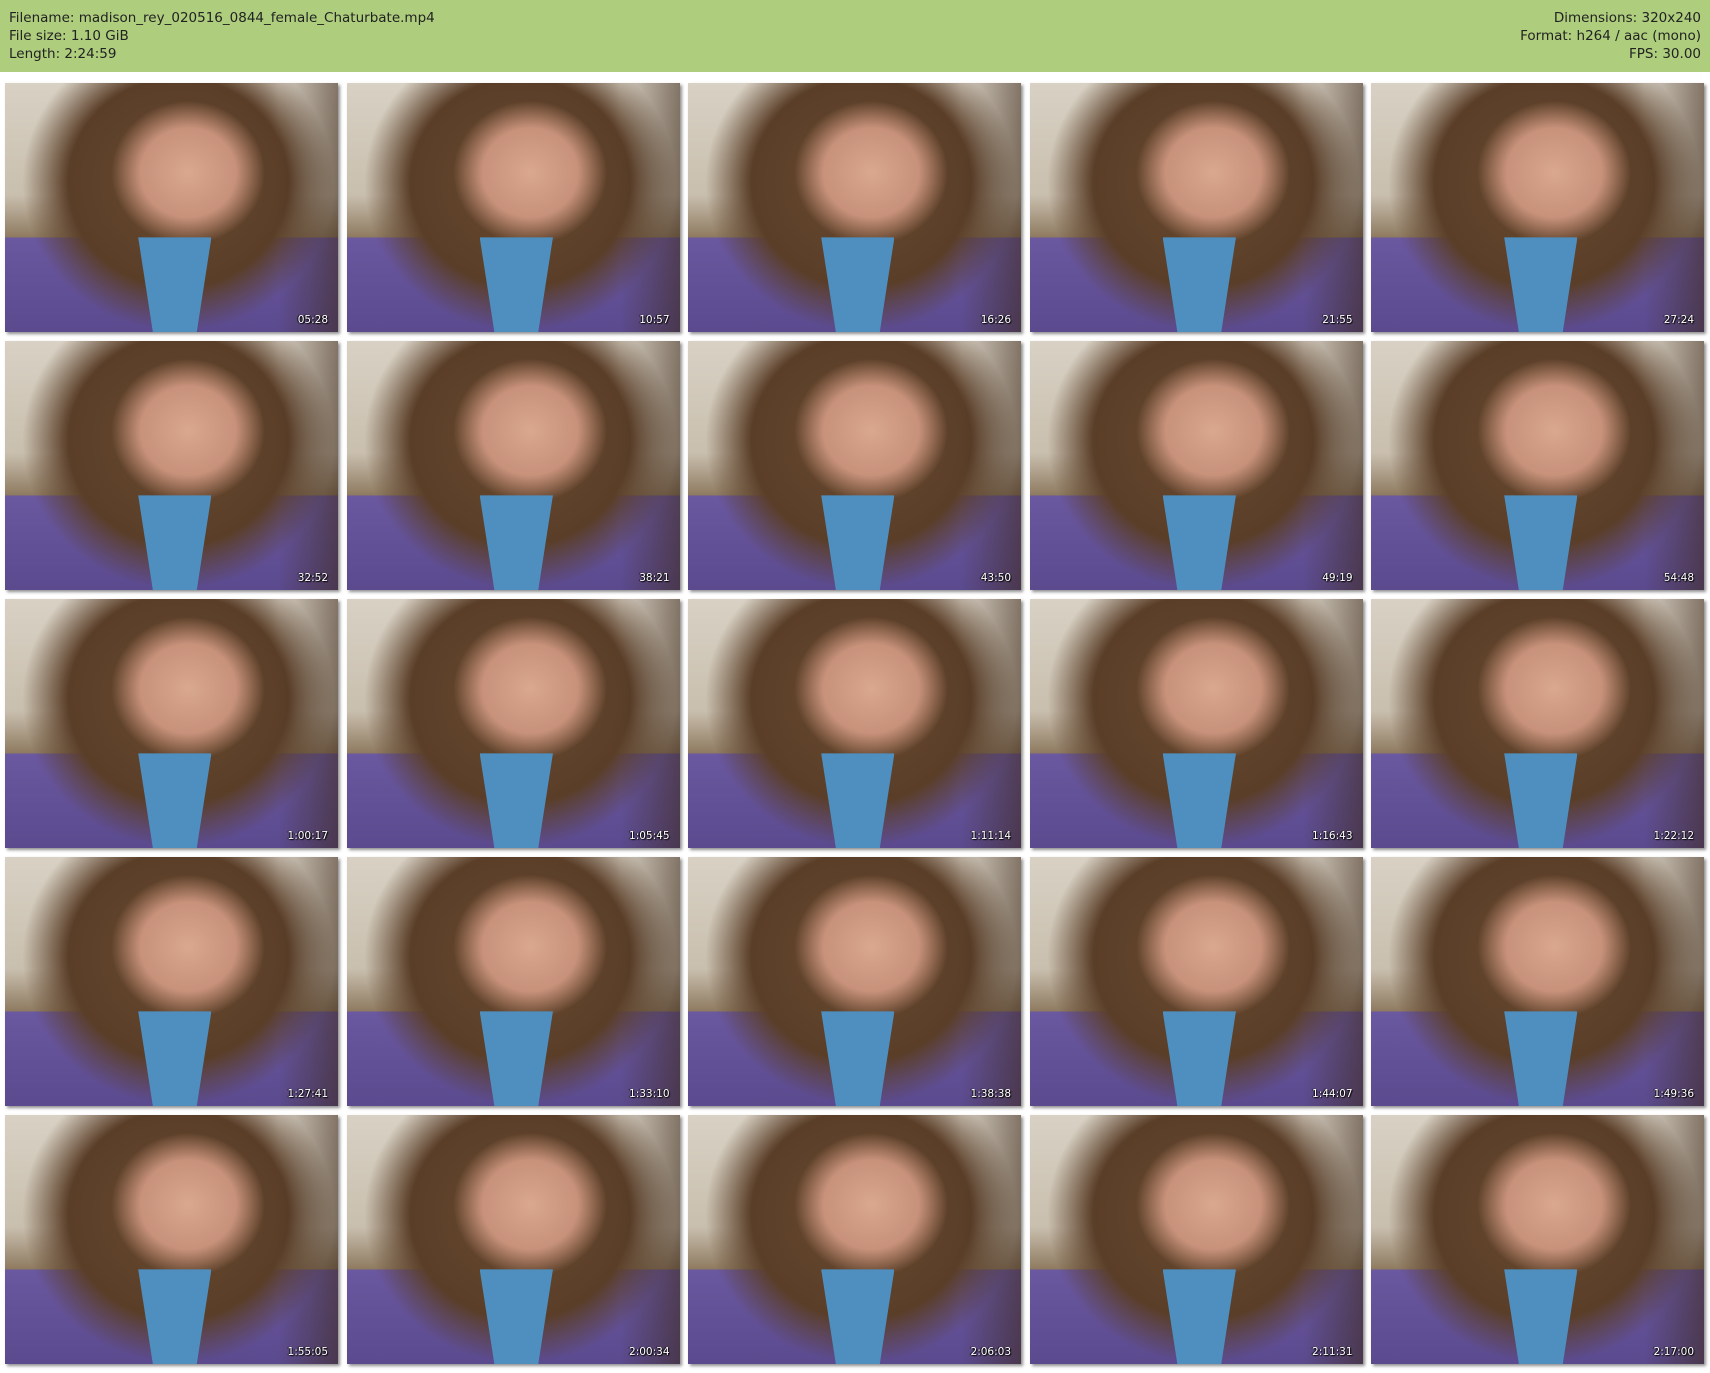 This screenshot has width=1710, height=1373. What do you see at coordinates (1537, 981) in the screenshot?
I see `video-frame-thumbnail: 1:49:36` at bounding box center [1537, 981].